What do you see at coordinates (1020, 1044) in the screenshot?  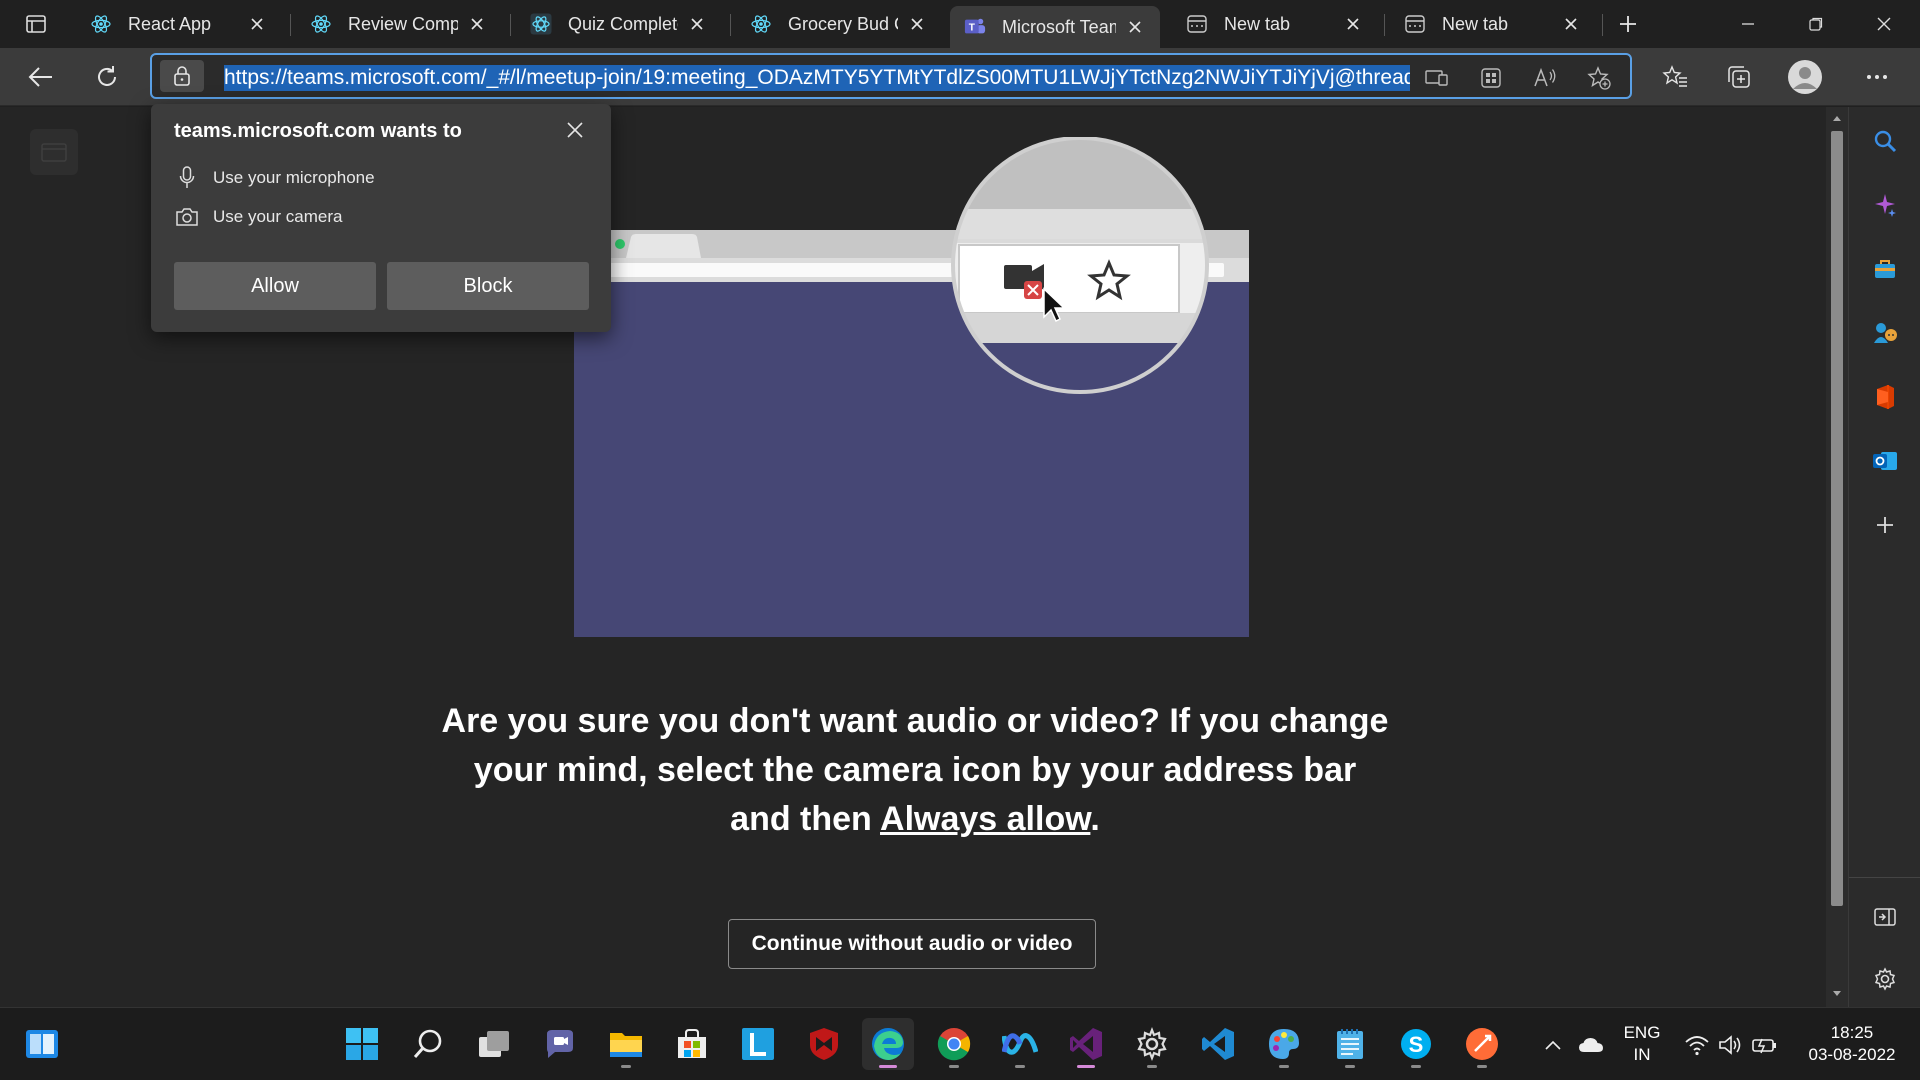 I see `webex-icon` at bounding box center [1020, 1044].